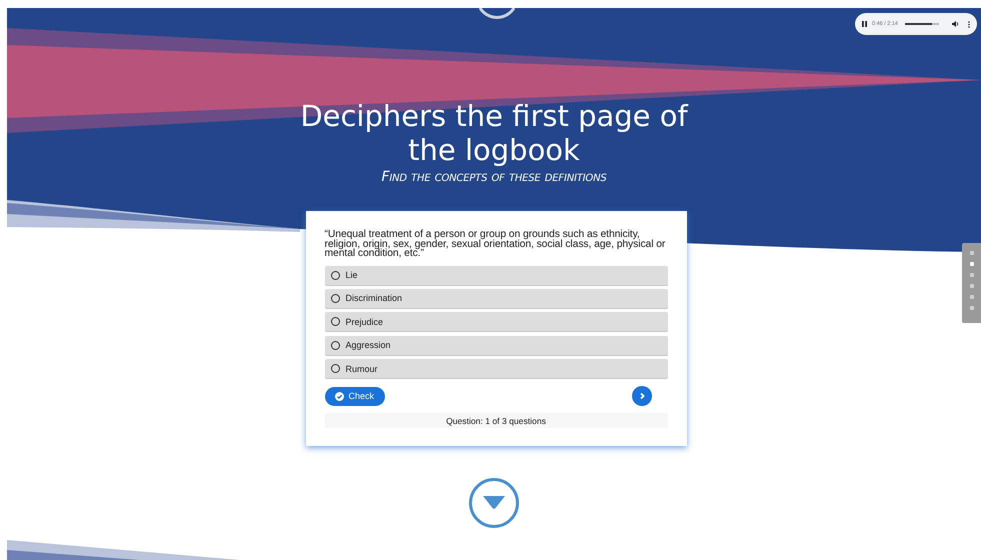 The image size is (981, 560). Describe the element at coordinates (864, 24) in the screenshot. I see `pause-icon` at that location.